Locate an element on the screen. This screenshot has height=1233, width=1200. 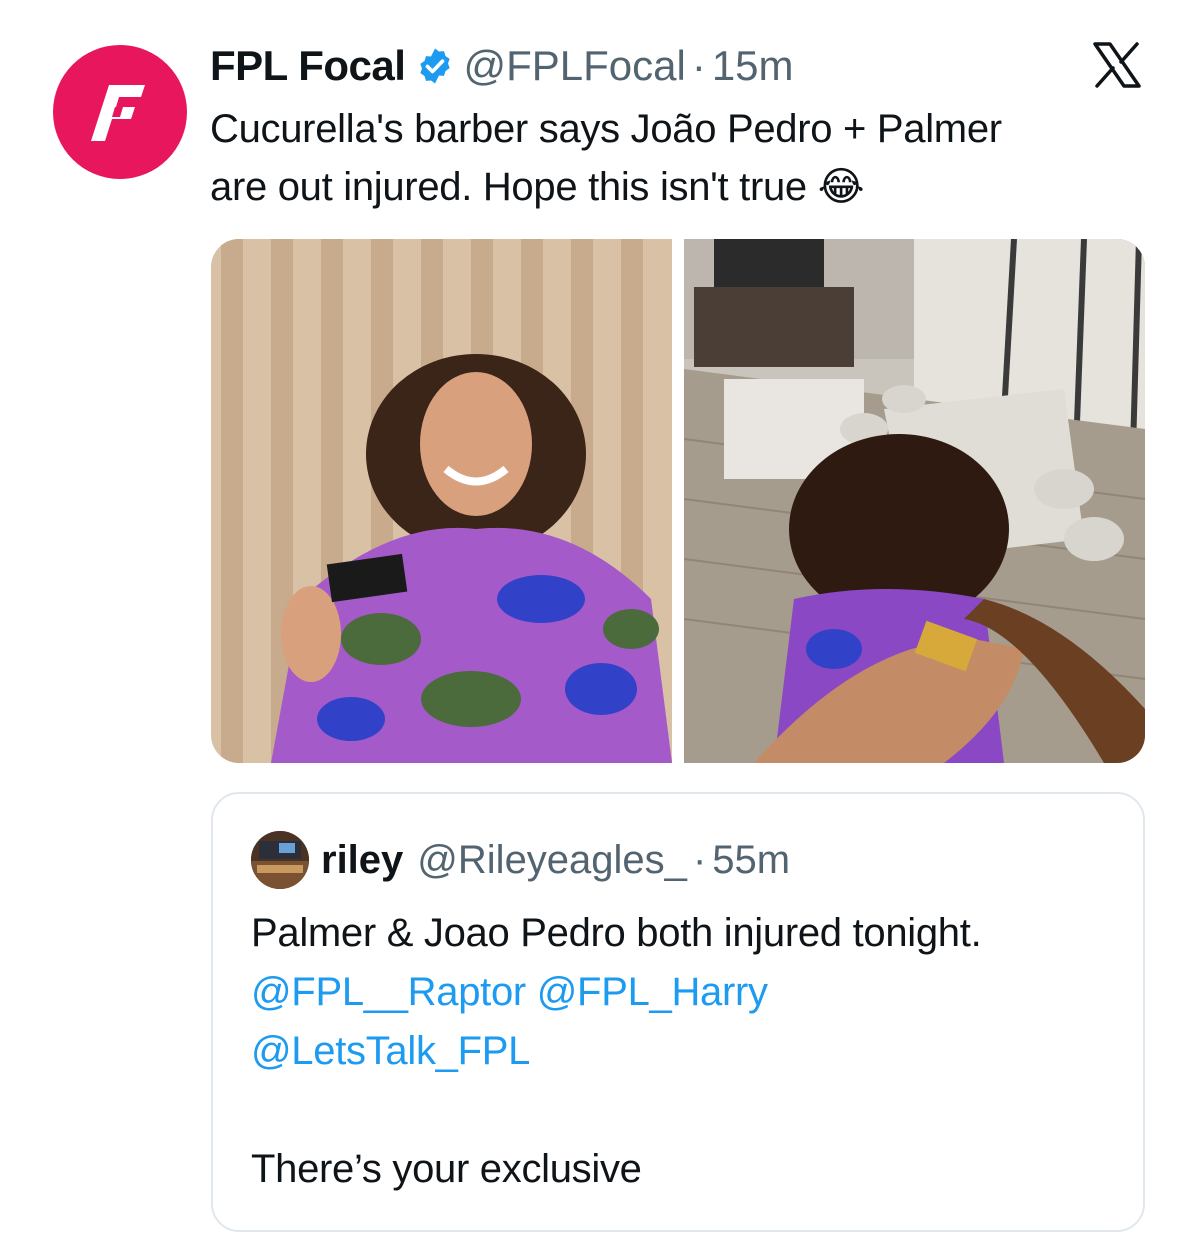
tweet-header: FPL Focal @FPLFocal · 15m is located at coordinates (502, 66).